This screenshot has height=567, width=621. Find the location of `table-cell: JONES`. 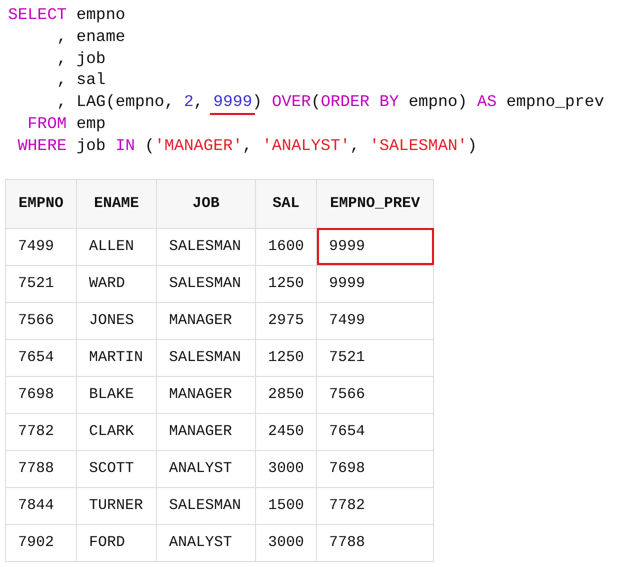

table-cell: JONES is located at coordinates (116, 321).